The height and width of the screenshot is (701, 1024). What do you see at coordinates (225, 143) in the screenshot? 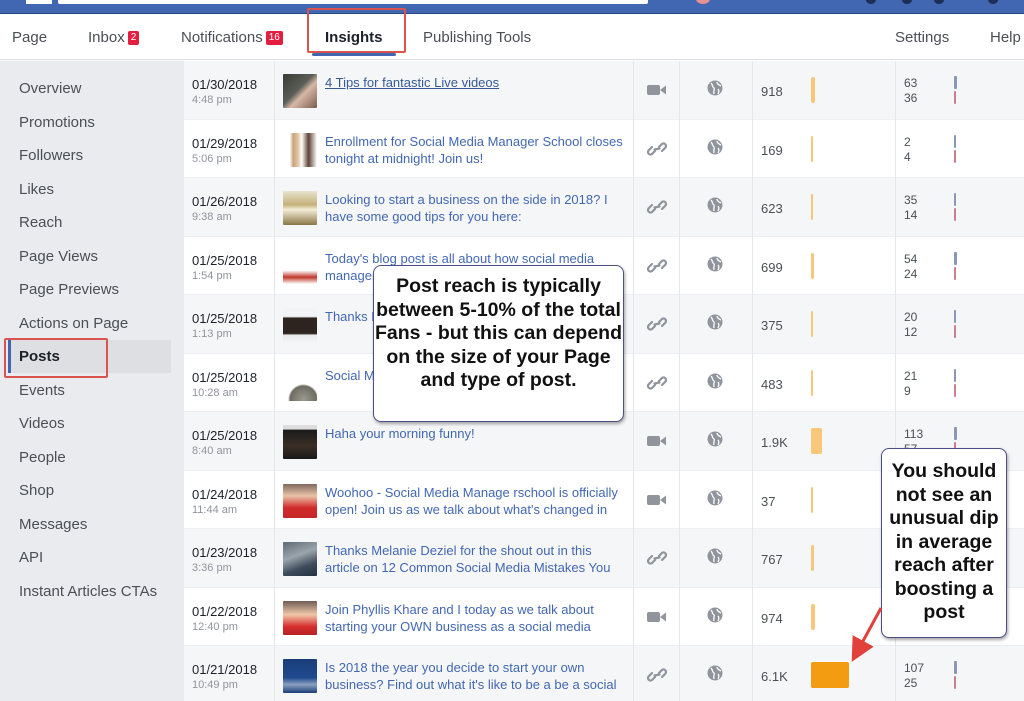
I see `post-date: 01/29/2018` at bounding box center [225, 143].